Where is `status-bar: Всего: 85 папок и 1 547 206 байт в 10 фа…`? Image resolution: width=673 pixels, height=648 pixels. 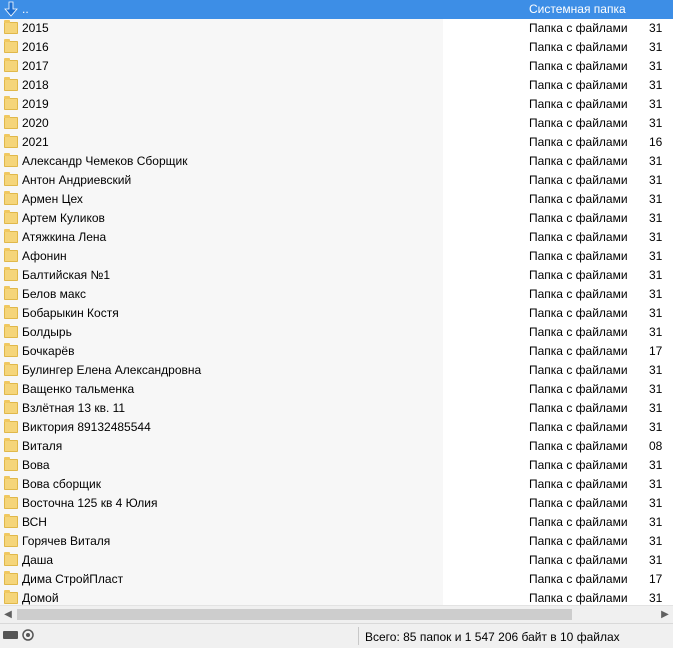 status-bar: Всего: 85 папок и 1 547 206 байт в 10 фа… is located at coordinates (336, 635).